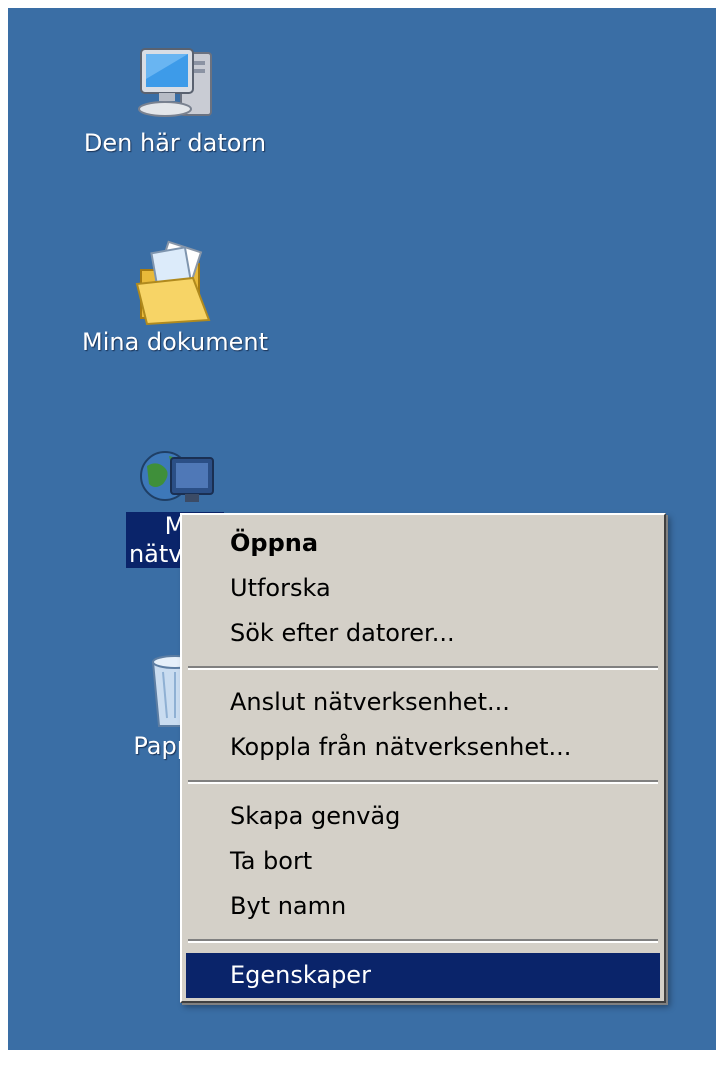 This screenshot has height=1077, width=722. What do you see at coordinates (423, 861) in the screenshot?
I see `menu-item-delete: Ta bort` at bounding box center [423, 861].